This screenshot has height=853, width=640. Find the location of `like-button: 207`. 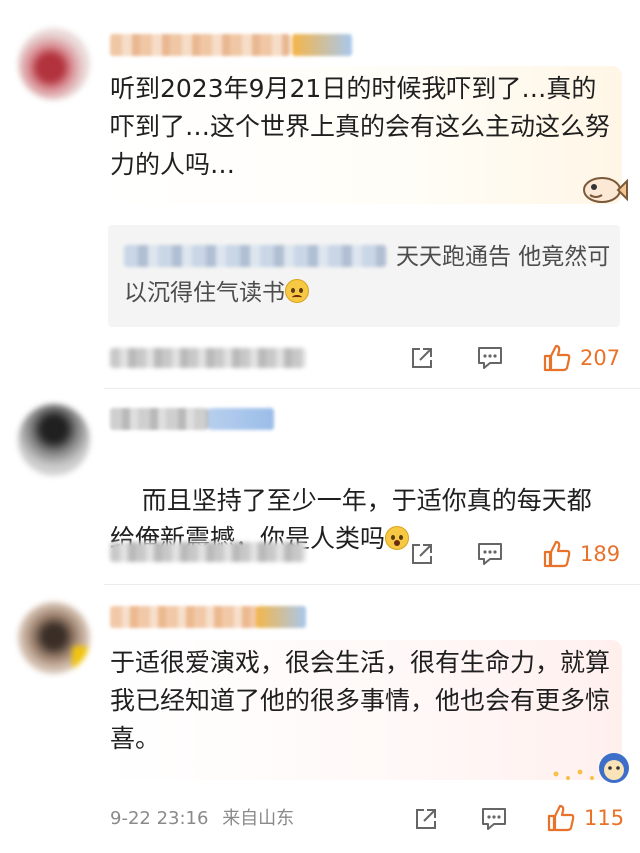

like-button: 207 is located at coordinates (581, 358).